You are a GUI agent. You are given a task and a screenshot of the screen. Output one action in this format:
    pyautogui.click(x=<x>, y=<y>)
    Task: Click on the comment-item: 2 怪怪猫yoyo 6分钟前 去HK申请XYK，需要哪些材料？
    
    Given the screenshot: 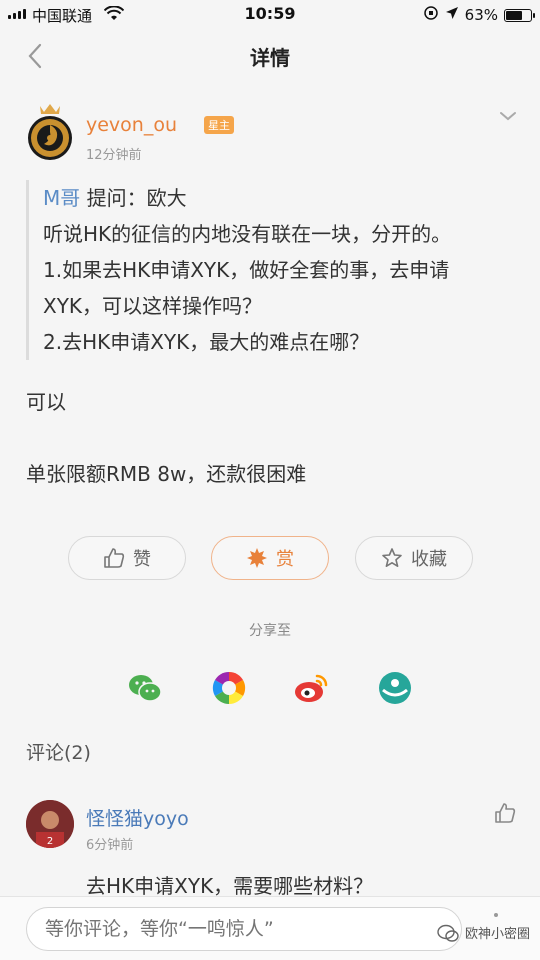 What is the action you would take?
    pyautogui.click(x=276, y=850)
    